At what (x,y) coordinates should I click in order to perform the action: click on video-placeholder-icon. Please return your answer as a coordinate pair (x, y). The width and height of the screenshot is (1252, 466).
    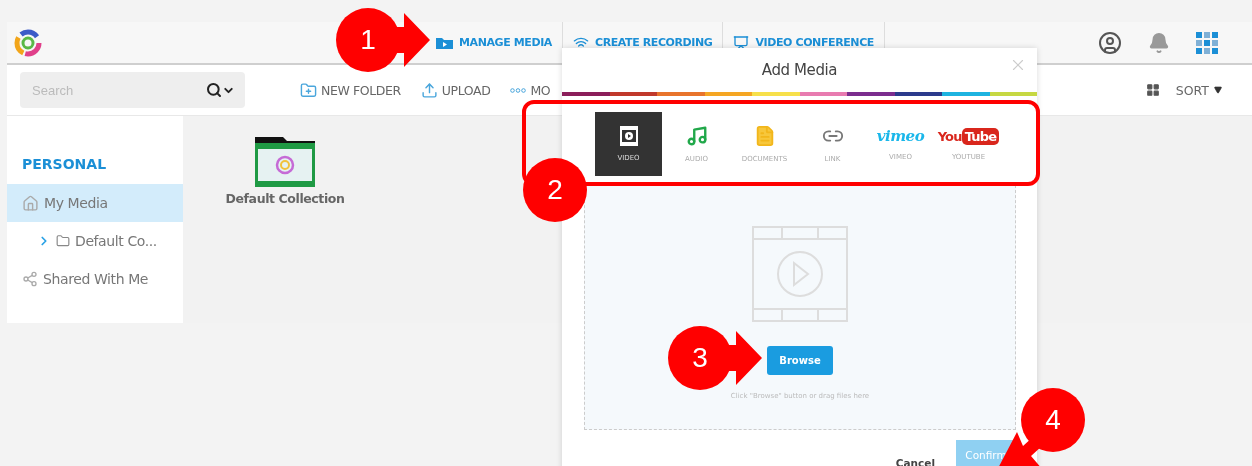
    Looking at the image, I should click on (800, 274).